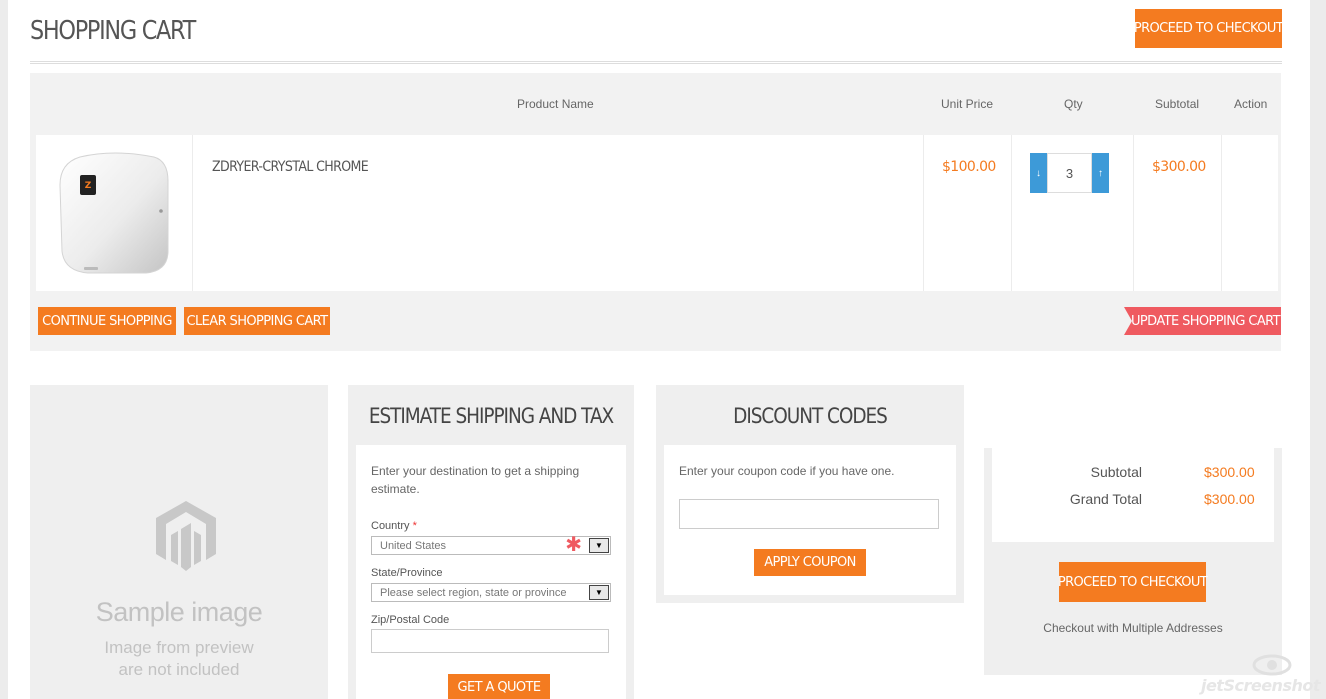 This screenshot has height=699, width=1326. What do you see at coordinates (573, 545) in the screenshot?
I see `required-star-icon: ✱` at bounding box center [573, 545].